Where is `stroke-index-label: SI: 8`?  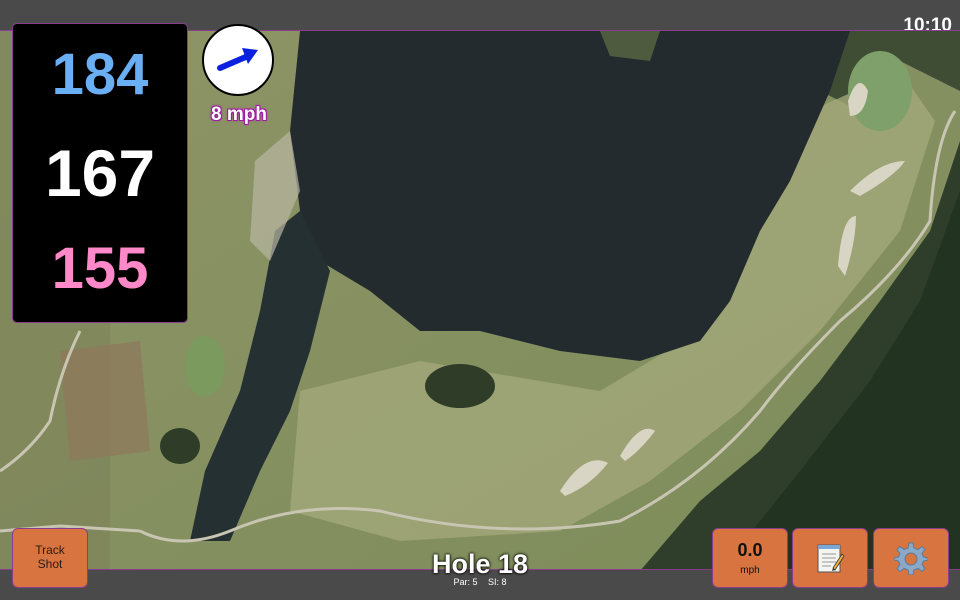 stroke-index-label: SI: 8 is located at coordinates (497, 582).